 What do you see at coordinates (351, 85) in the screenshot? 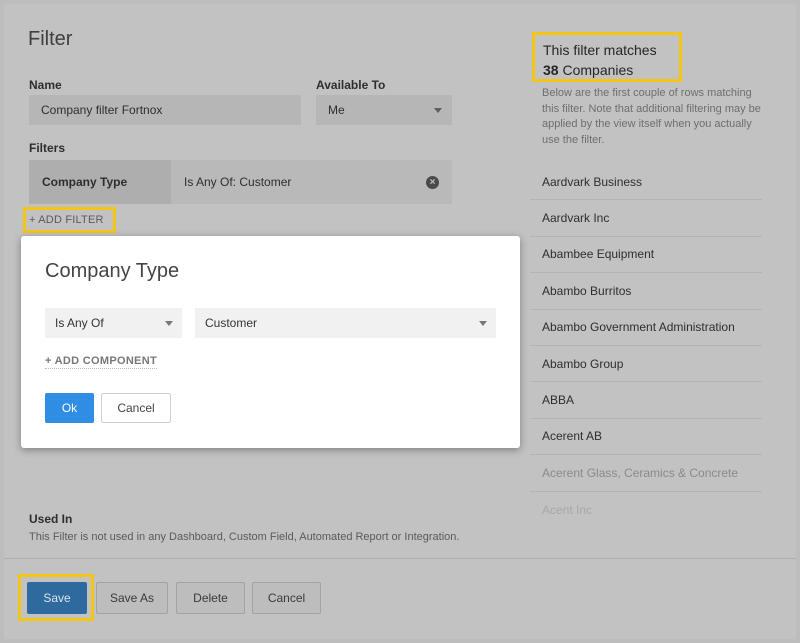
I see `available-to-label: Available To` at bounding box center [351, 85].